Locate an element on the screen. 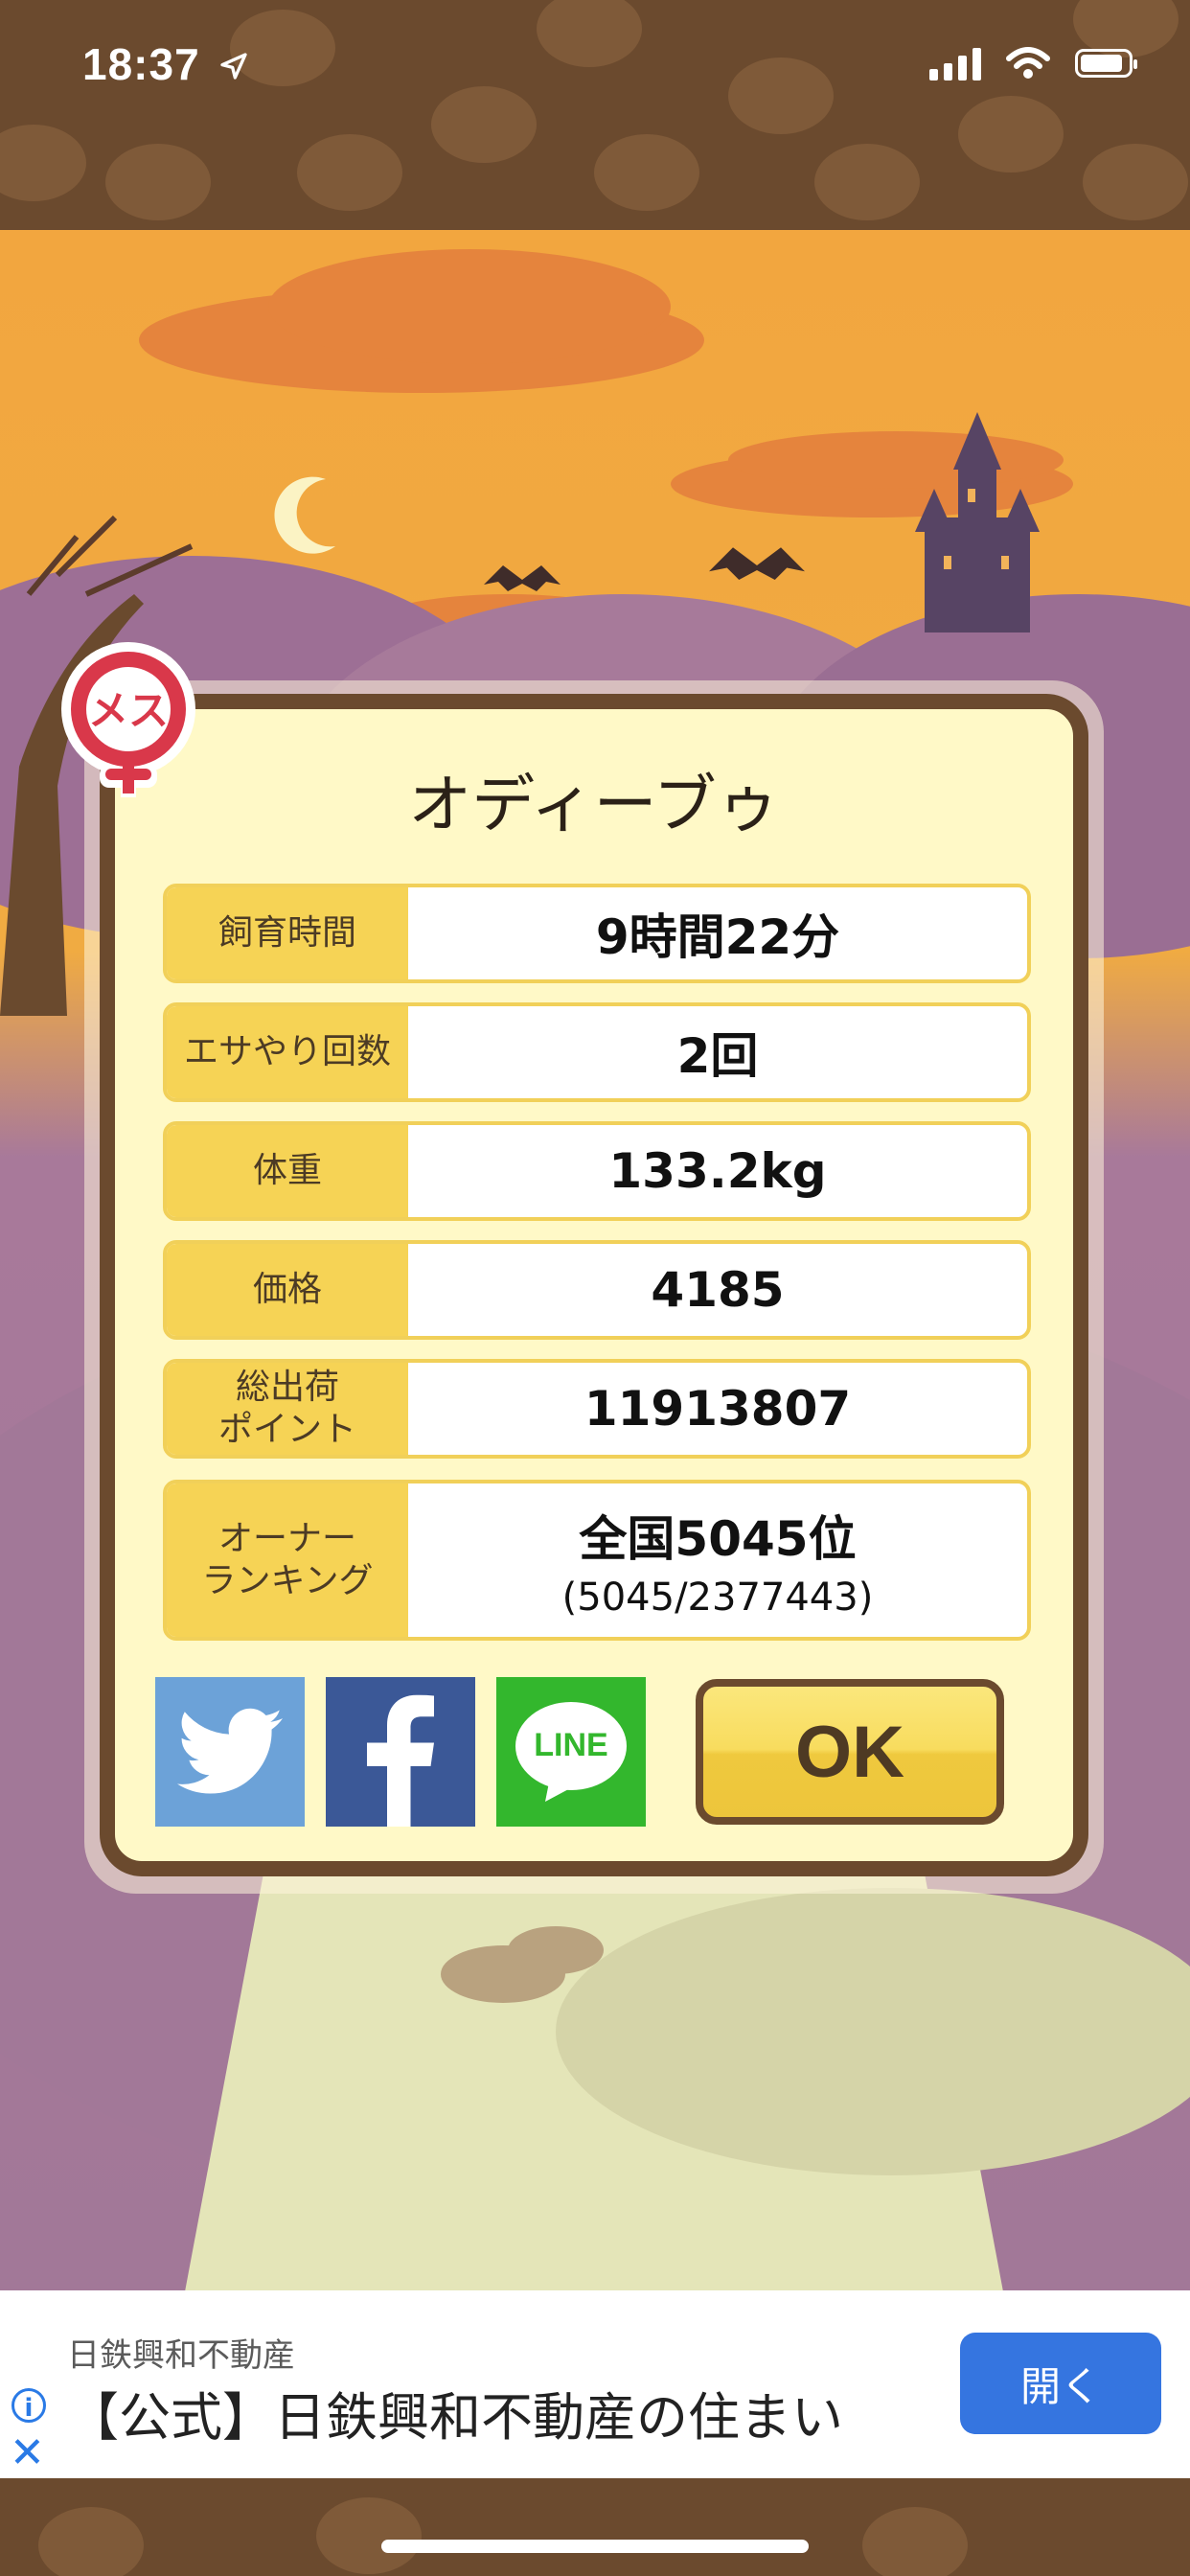 The height and width of the screenshot is (2576, 1190). female-badge-icon: メス is located at coordinates (128, 719).